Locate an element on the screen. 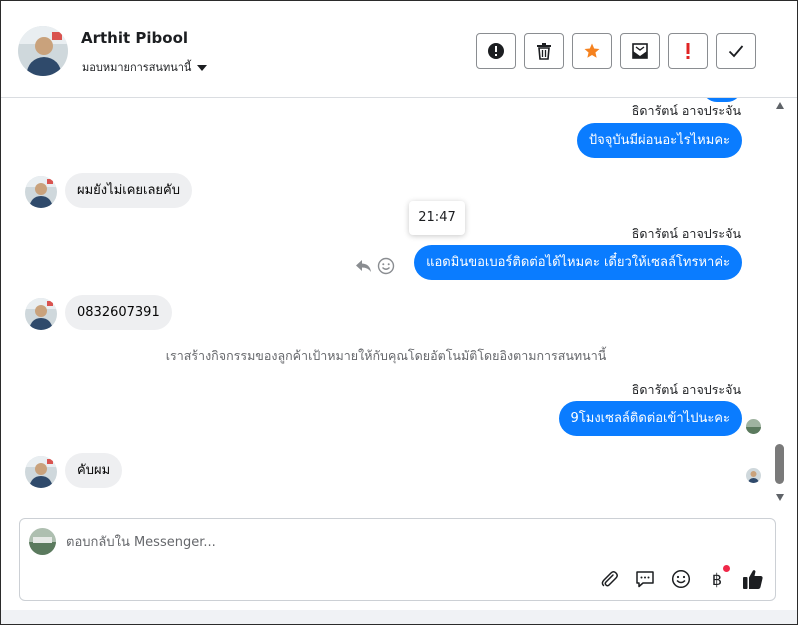  paperclip-icon is located at coordinates (609, 579).